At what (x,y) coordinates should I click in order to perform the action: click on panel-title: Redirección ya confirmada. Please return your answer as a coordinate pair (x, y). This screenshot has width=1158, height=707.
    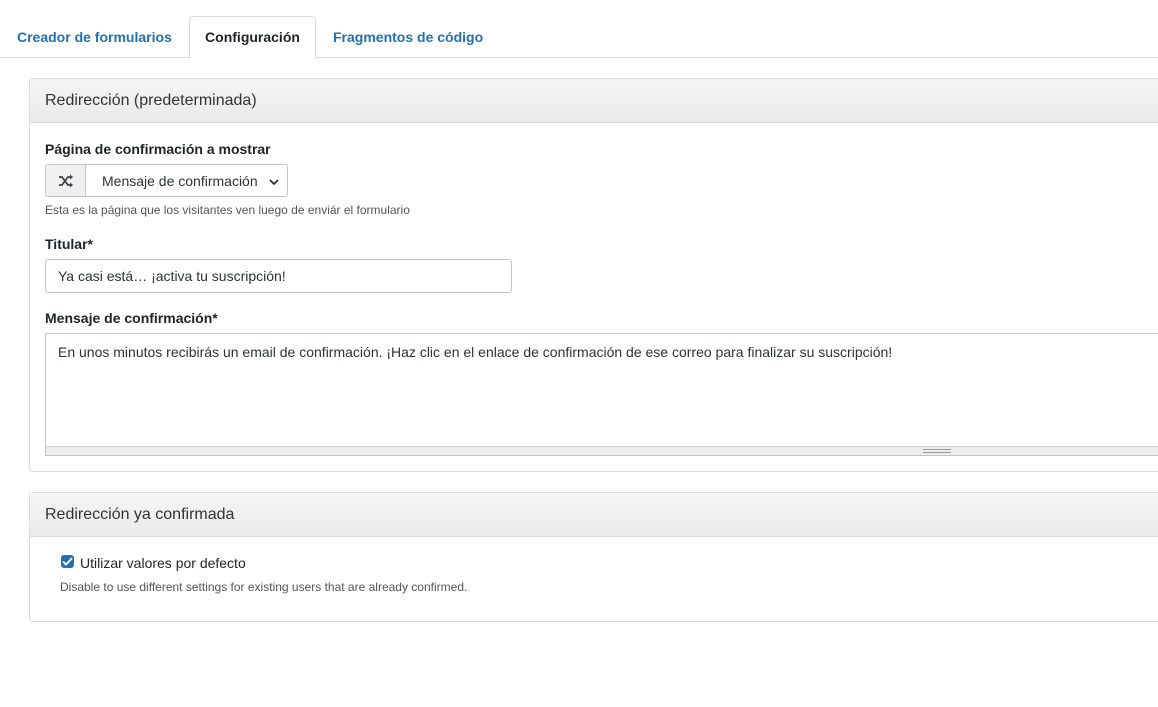
    Looking at the image, I should click on (594, 515).